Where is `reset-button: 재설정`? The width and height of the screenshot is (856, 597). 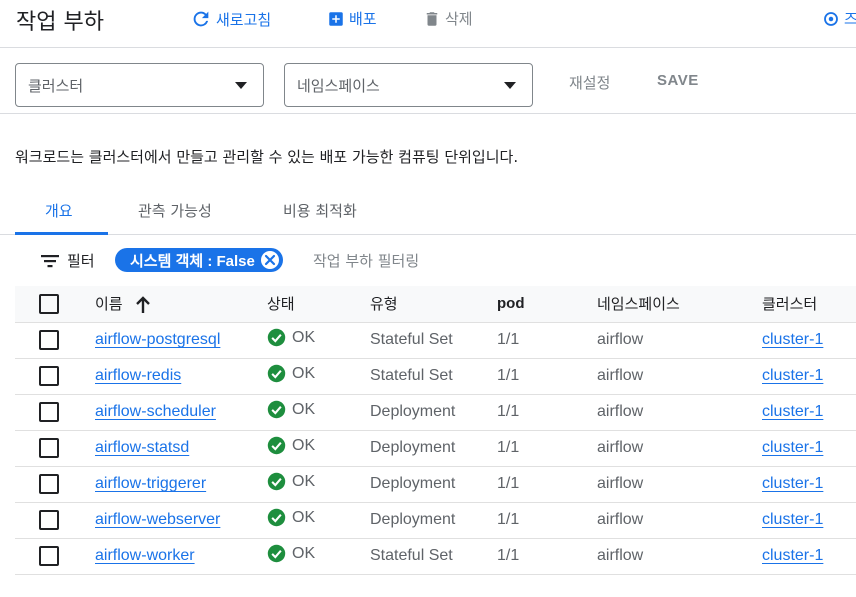
reset-button: 재설정 is located at coordinates (589, 82).